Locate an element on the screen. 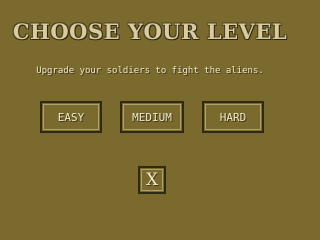 Image resolution: width=320 pixels, height=240 pixels. close-button: X is located at coordinates (152, 180).